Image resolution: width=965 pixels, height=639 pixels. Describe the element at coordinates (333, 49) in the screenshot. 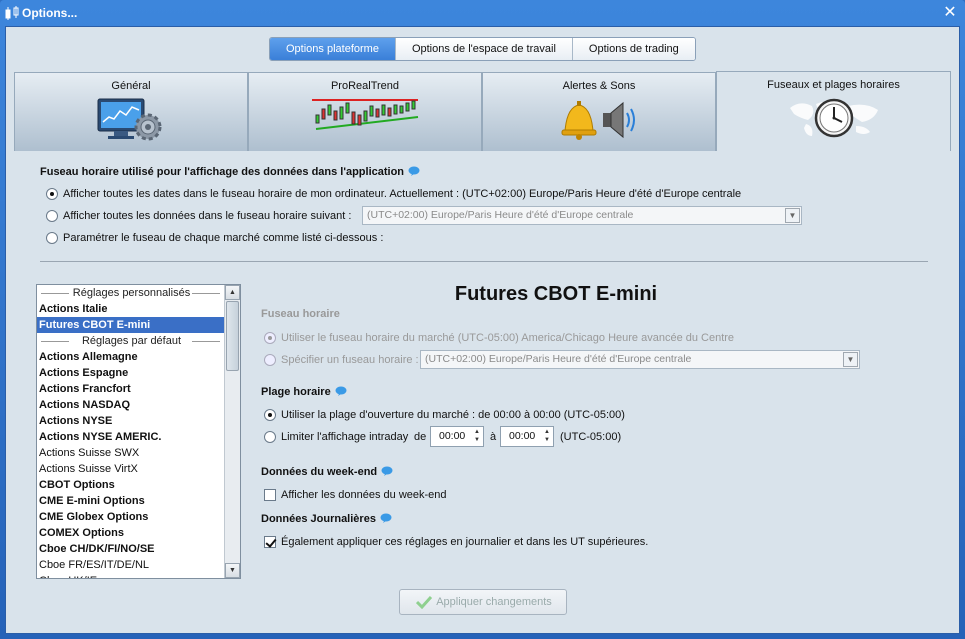

I see `segment-options-plateforme: Options plateforme` at that location.